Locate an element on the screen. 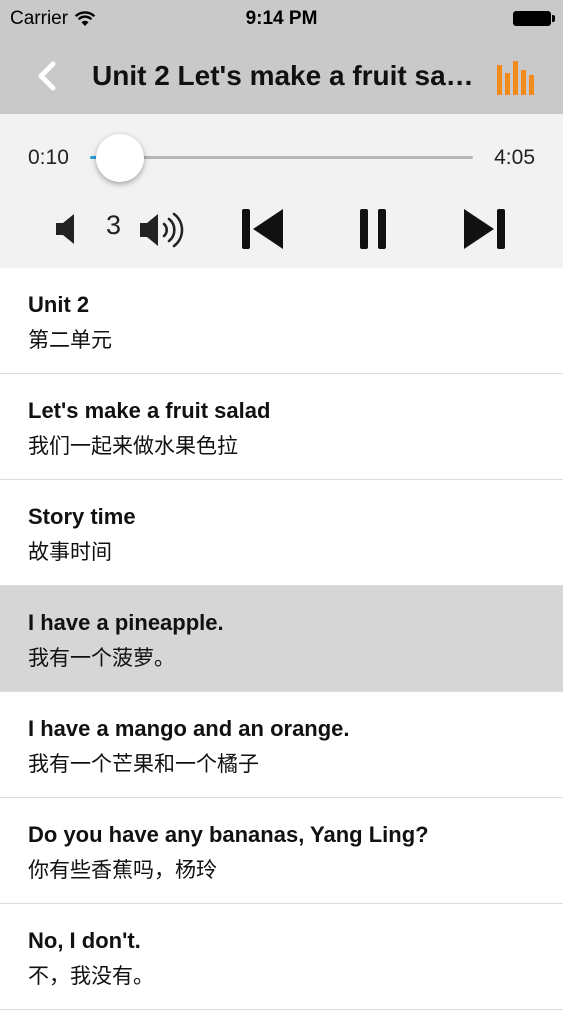 The height and width of the screenshot is (1010, 563). sentence-chinese: 不，我没有。 is located at coordinates (91, 976).